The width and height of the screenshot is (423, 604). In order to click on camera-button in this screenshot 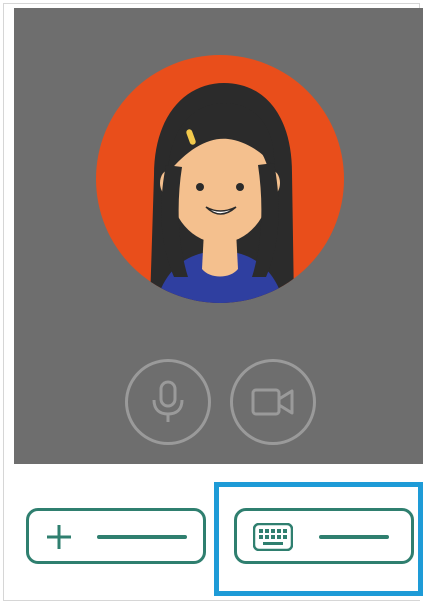, I will do `click(273, 402)`.